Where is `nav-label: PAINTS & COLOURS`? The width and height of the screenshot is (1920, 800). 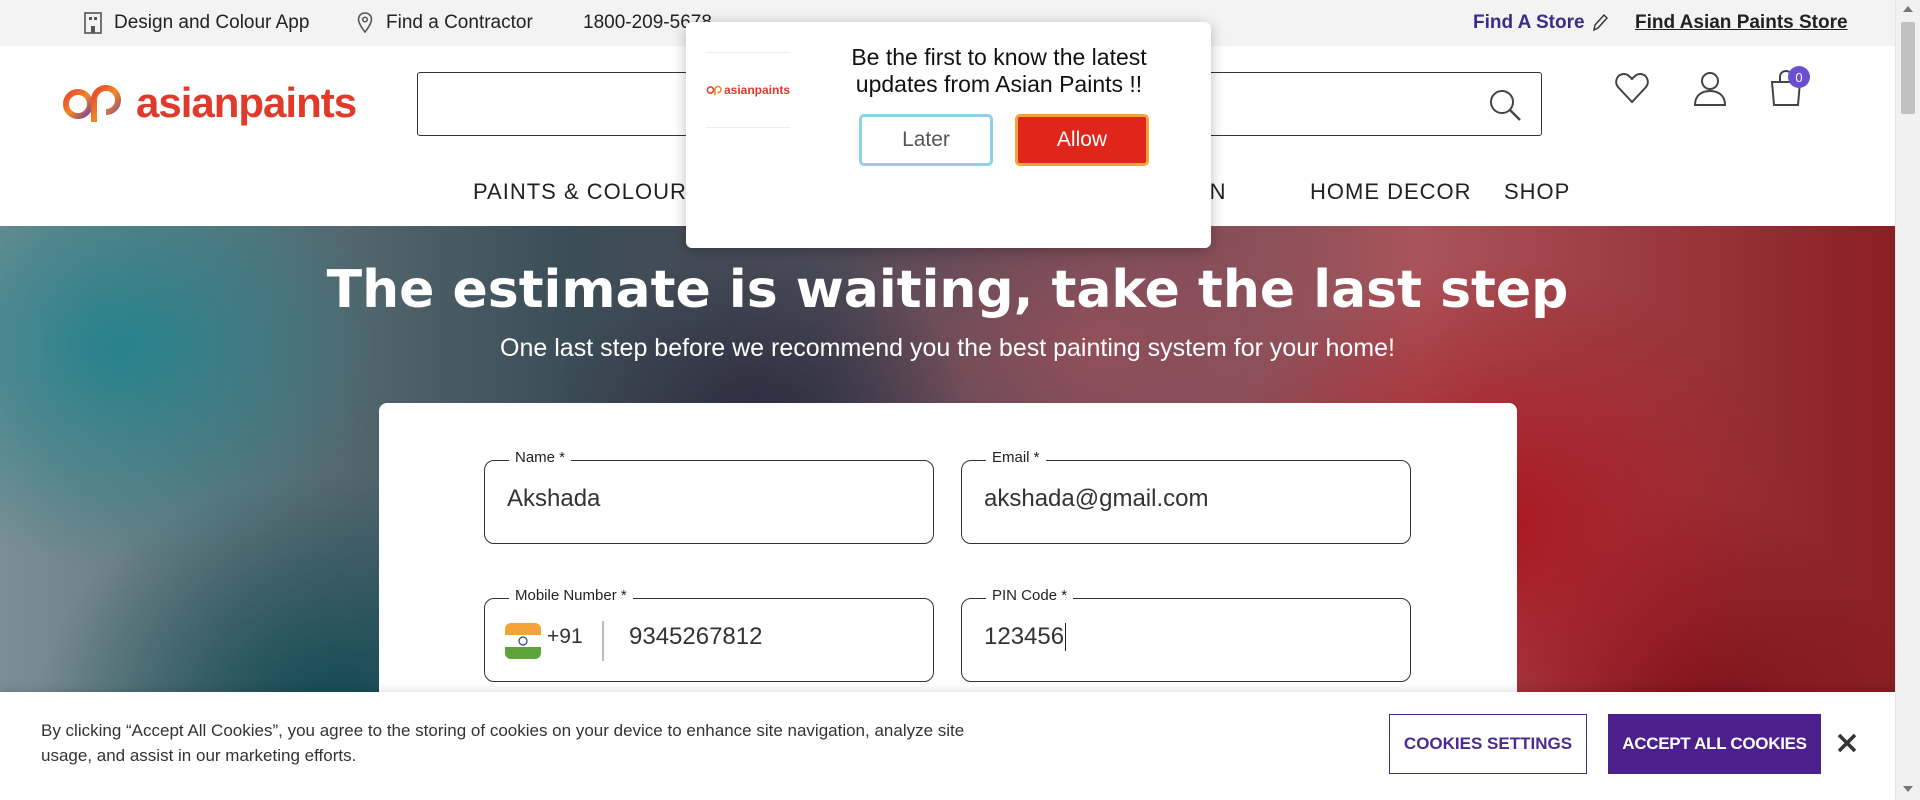
nav-label: PAINTS & COLOURS is located at coordinates (588, 191).